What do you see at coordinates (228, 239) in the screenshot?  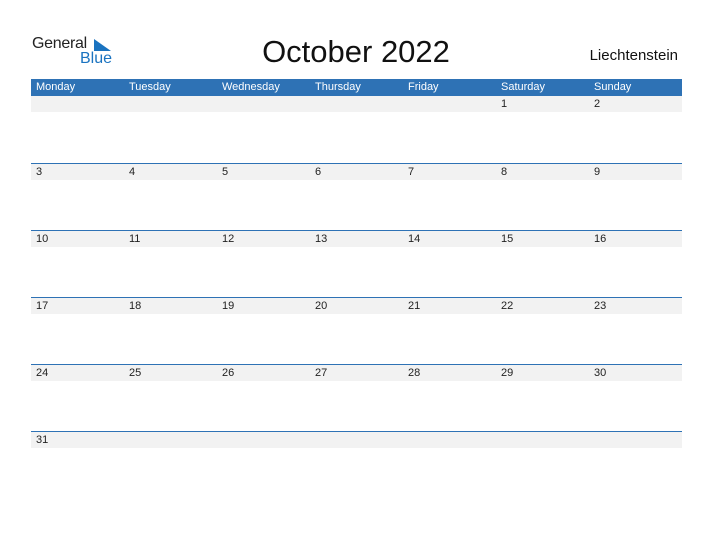 I see `day-cell: 12` at bounding box center [228, 239].